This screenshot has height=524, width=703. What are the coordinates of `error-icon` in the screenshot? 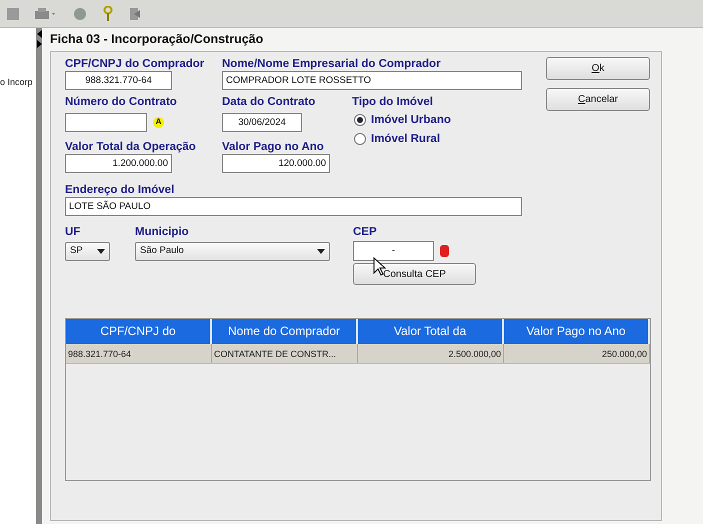 It's located at (444, 250).